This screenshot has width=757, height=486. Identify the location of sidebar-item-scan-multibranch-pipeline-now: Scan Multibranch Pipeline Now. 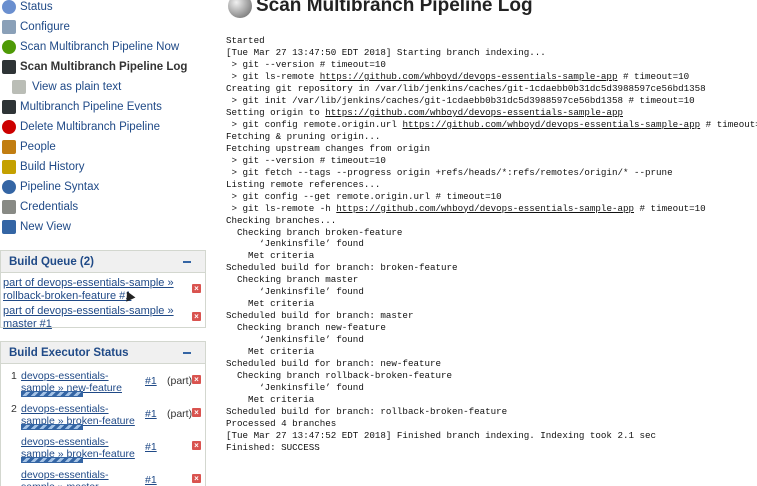
(103, 47).